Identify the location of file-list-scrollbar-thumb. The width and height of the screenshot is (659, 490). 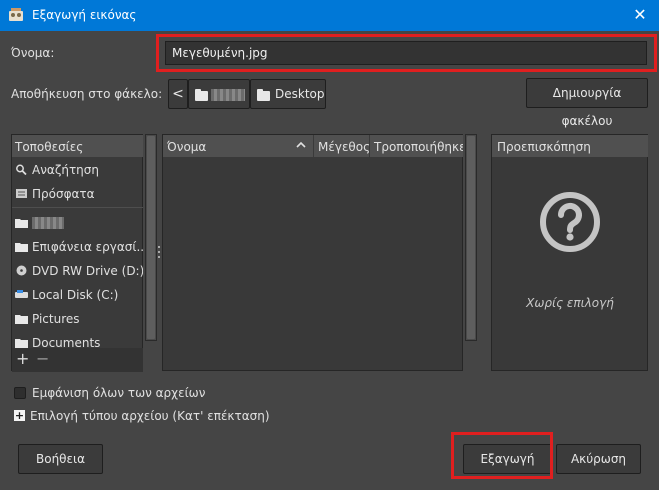
(471, 237).